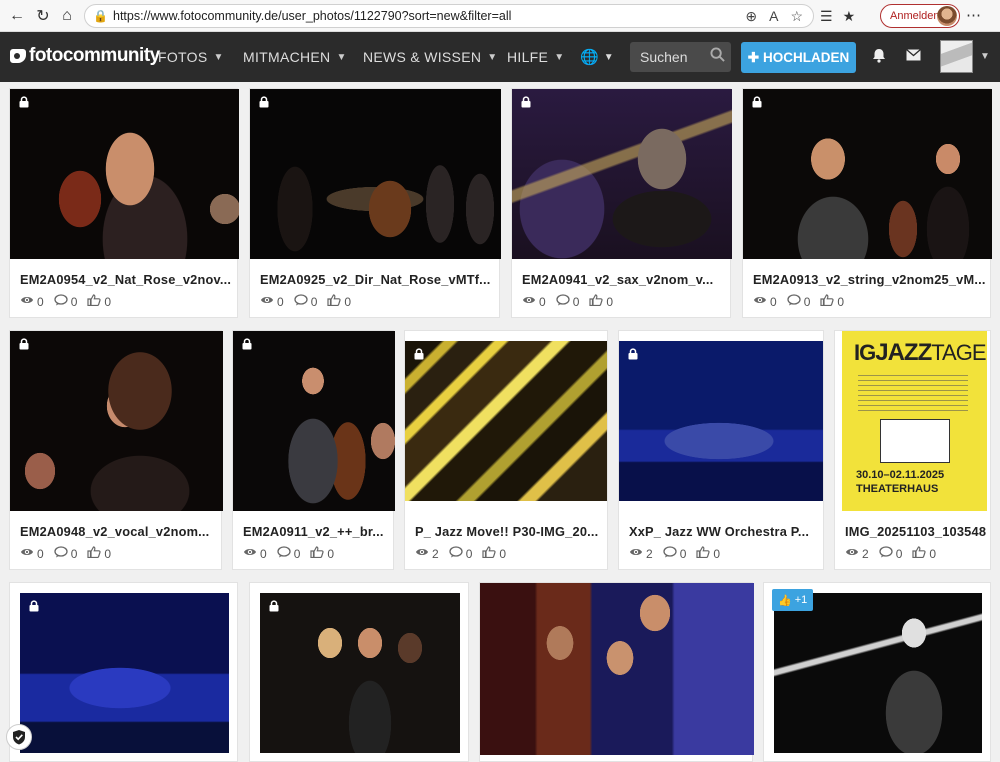 This screenshot has width=1000, height=762. I want to click on home-icon: ⌂, so click(67, 16).